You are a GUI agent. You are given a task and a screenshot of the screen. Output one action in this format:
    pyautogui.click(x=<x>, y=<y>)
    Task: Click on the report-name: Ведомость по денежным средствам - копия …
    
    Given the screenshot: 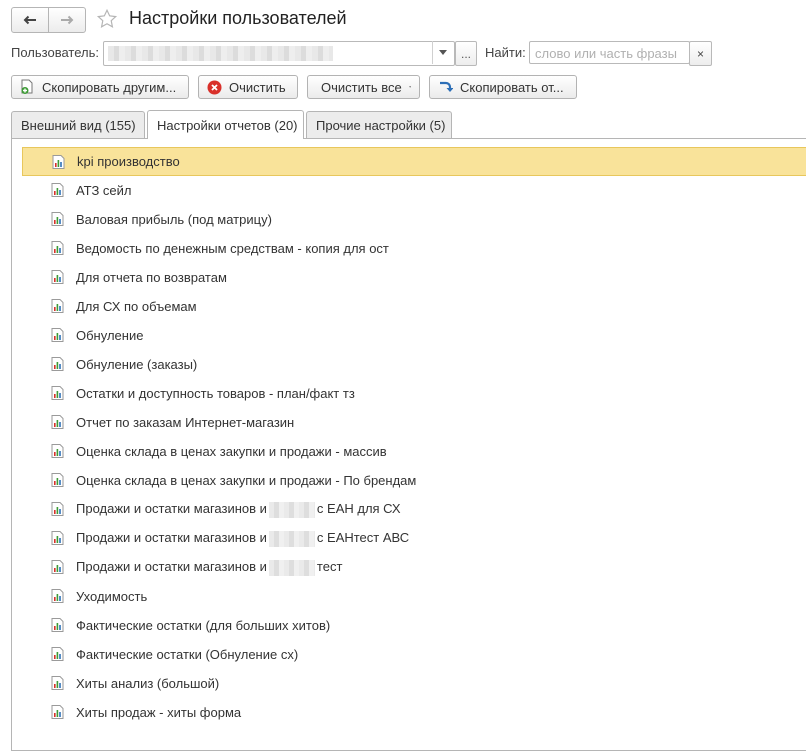 What is the action you would take?
    pyautogui.click(x=232, y=248)
    